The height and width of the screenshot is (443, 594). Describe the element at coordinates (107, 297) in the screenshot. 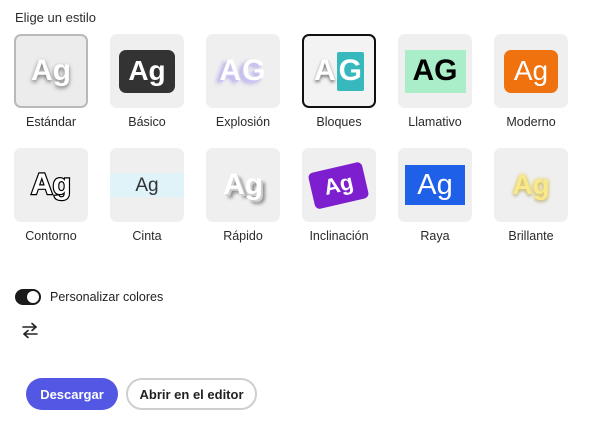

I see `customize-colors-label: Personalizar colores` at that location.